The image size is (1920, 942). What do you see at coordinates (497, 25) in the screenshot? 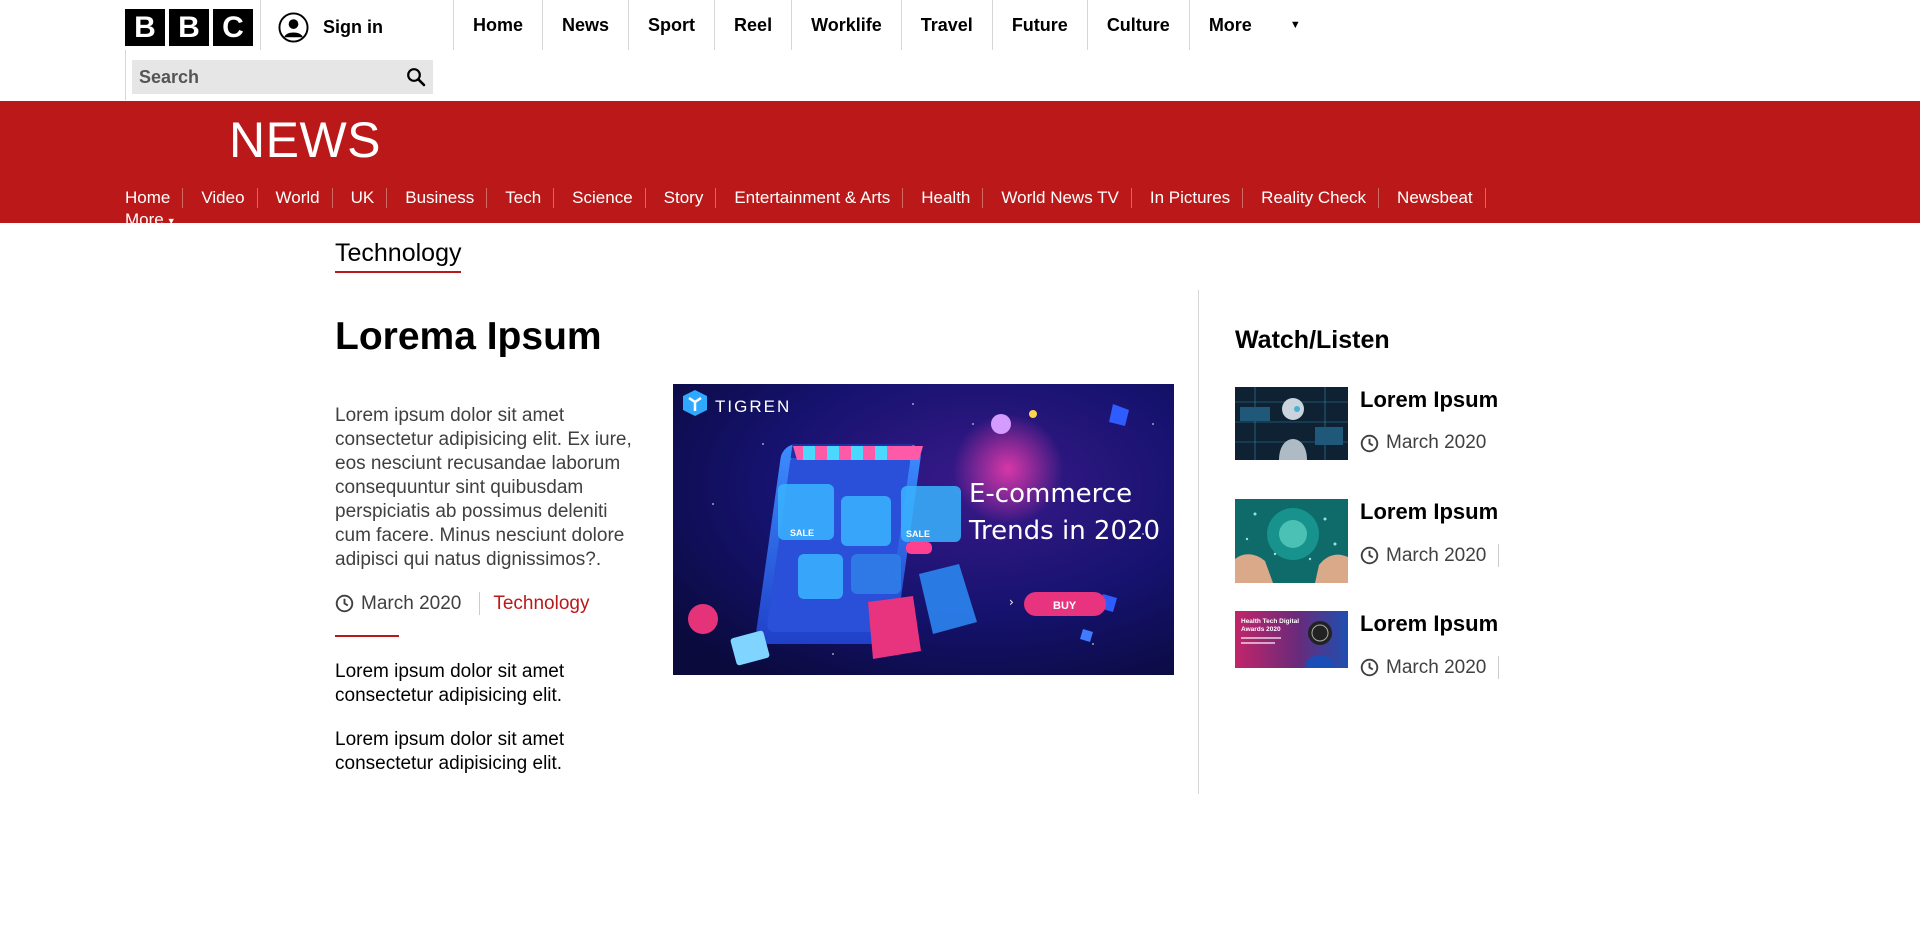
I see `nav-home: Home` at bounding box center [497, 25].